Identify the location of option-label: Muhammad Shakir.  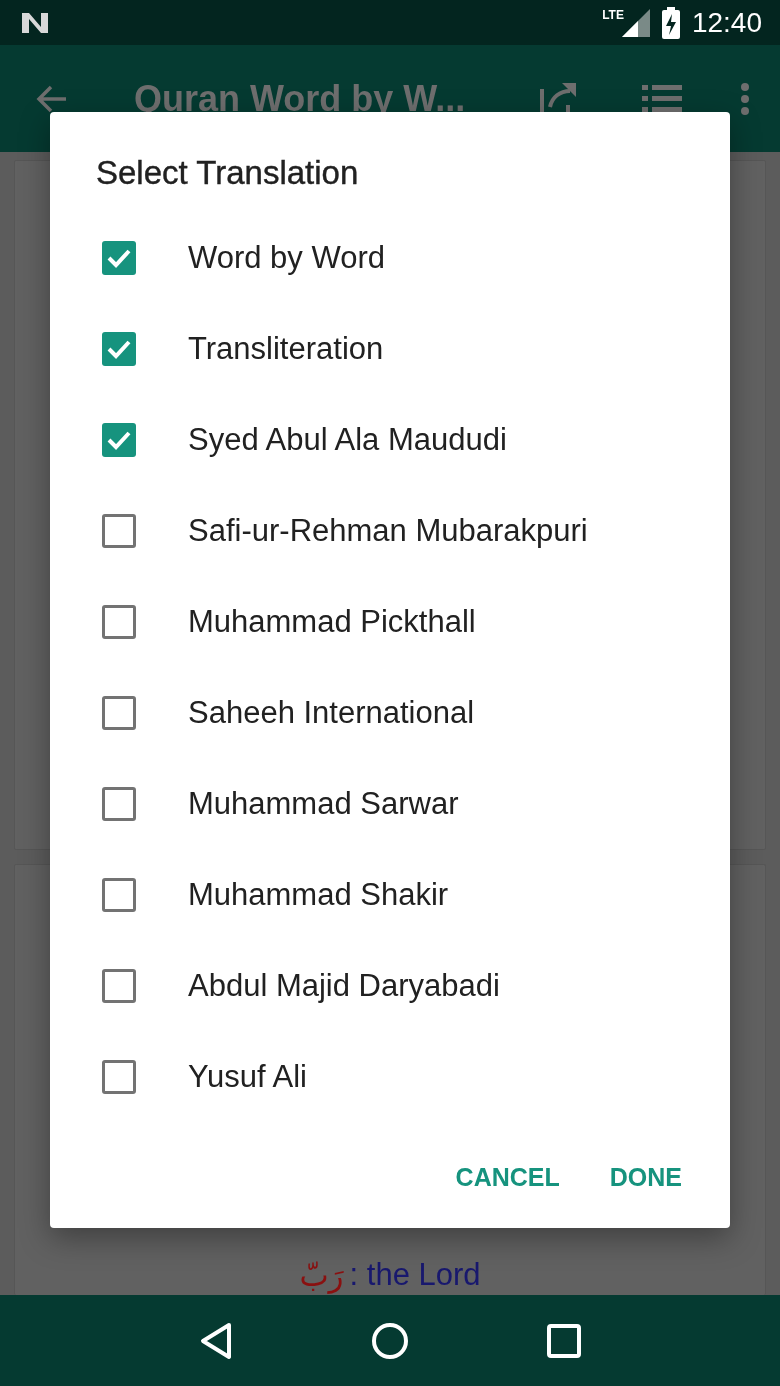
(318, 894).